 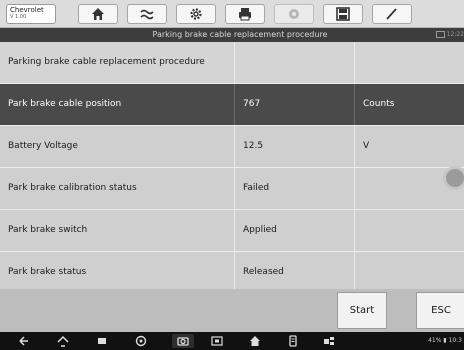 I want to click on print-button, so click(x=245, y=14).